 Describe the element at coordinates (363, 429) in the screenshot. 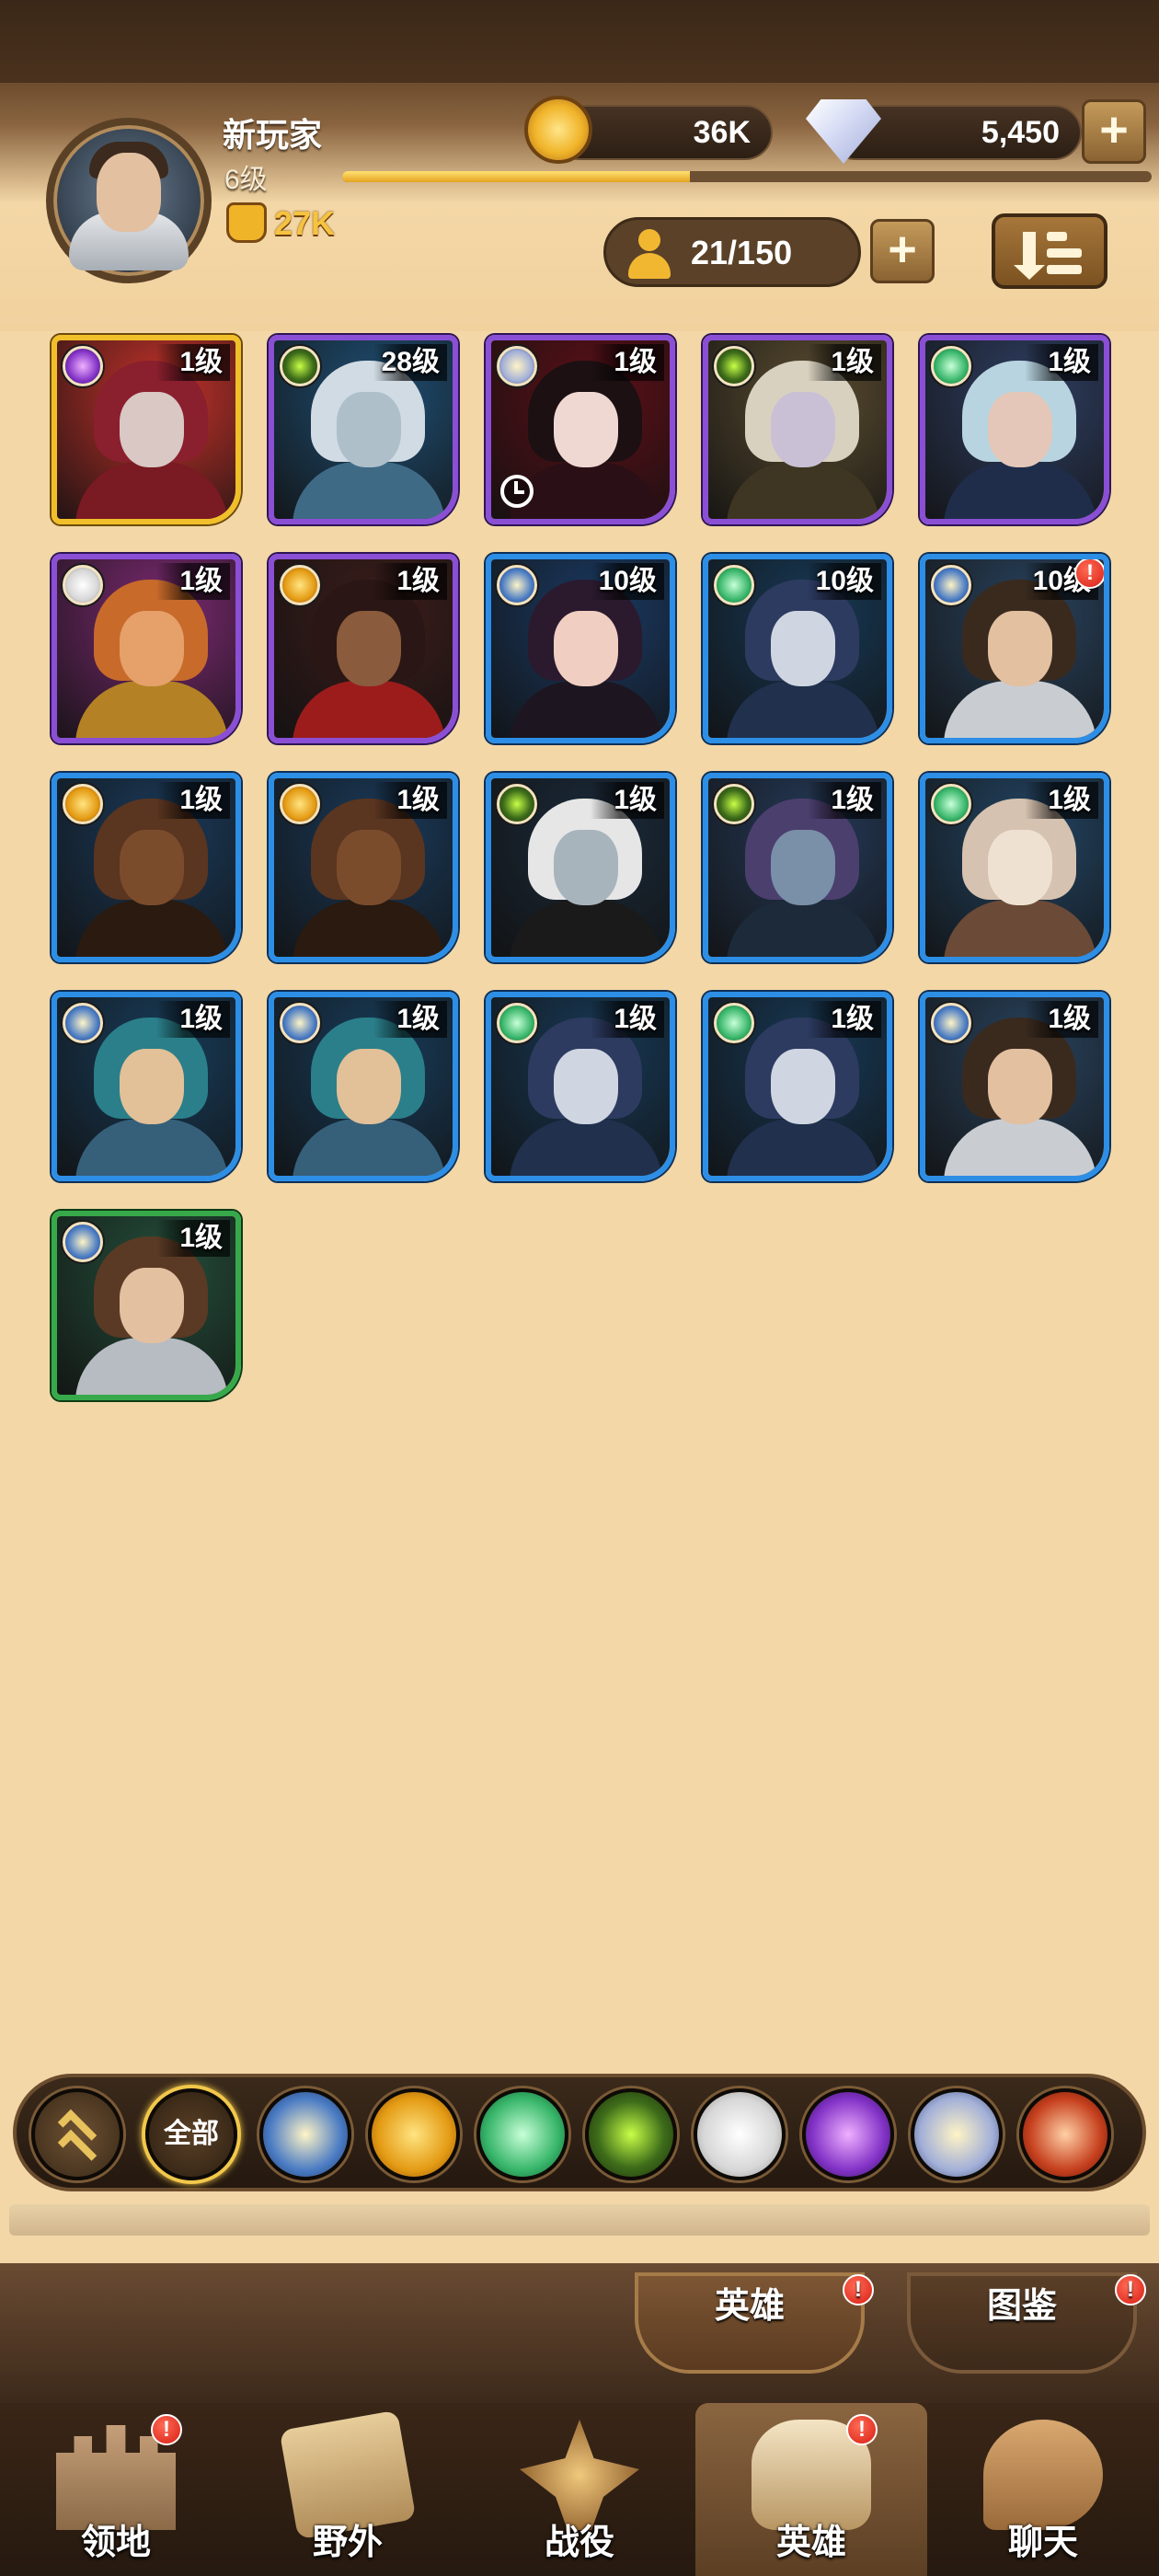

I see `hero-card: 28级` at that location.